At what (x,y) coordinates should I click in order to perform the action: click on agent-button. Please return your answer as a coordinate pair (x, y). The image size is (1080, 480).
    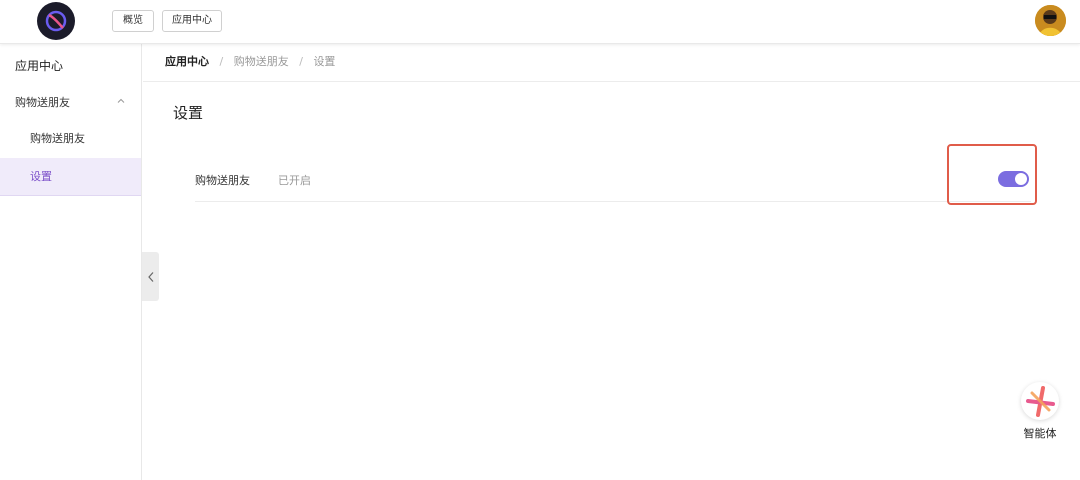
    Looking at the image, I should click on (1040, 401).